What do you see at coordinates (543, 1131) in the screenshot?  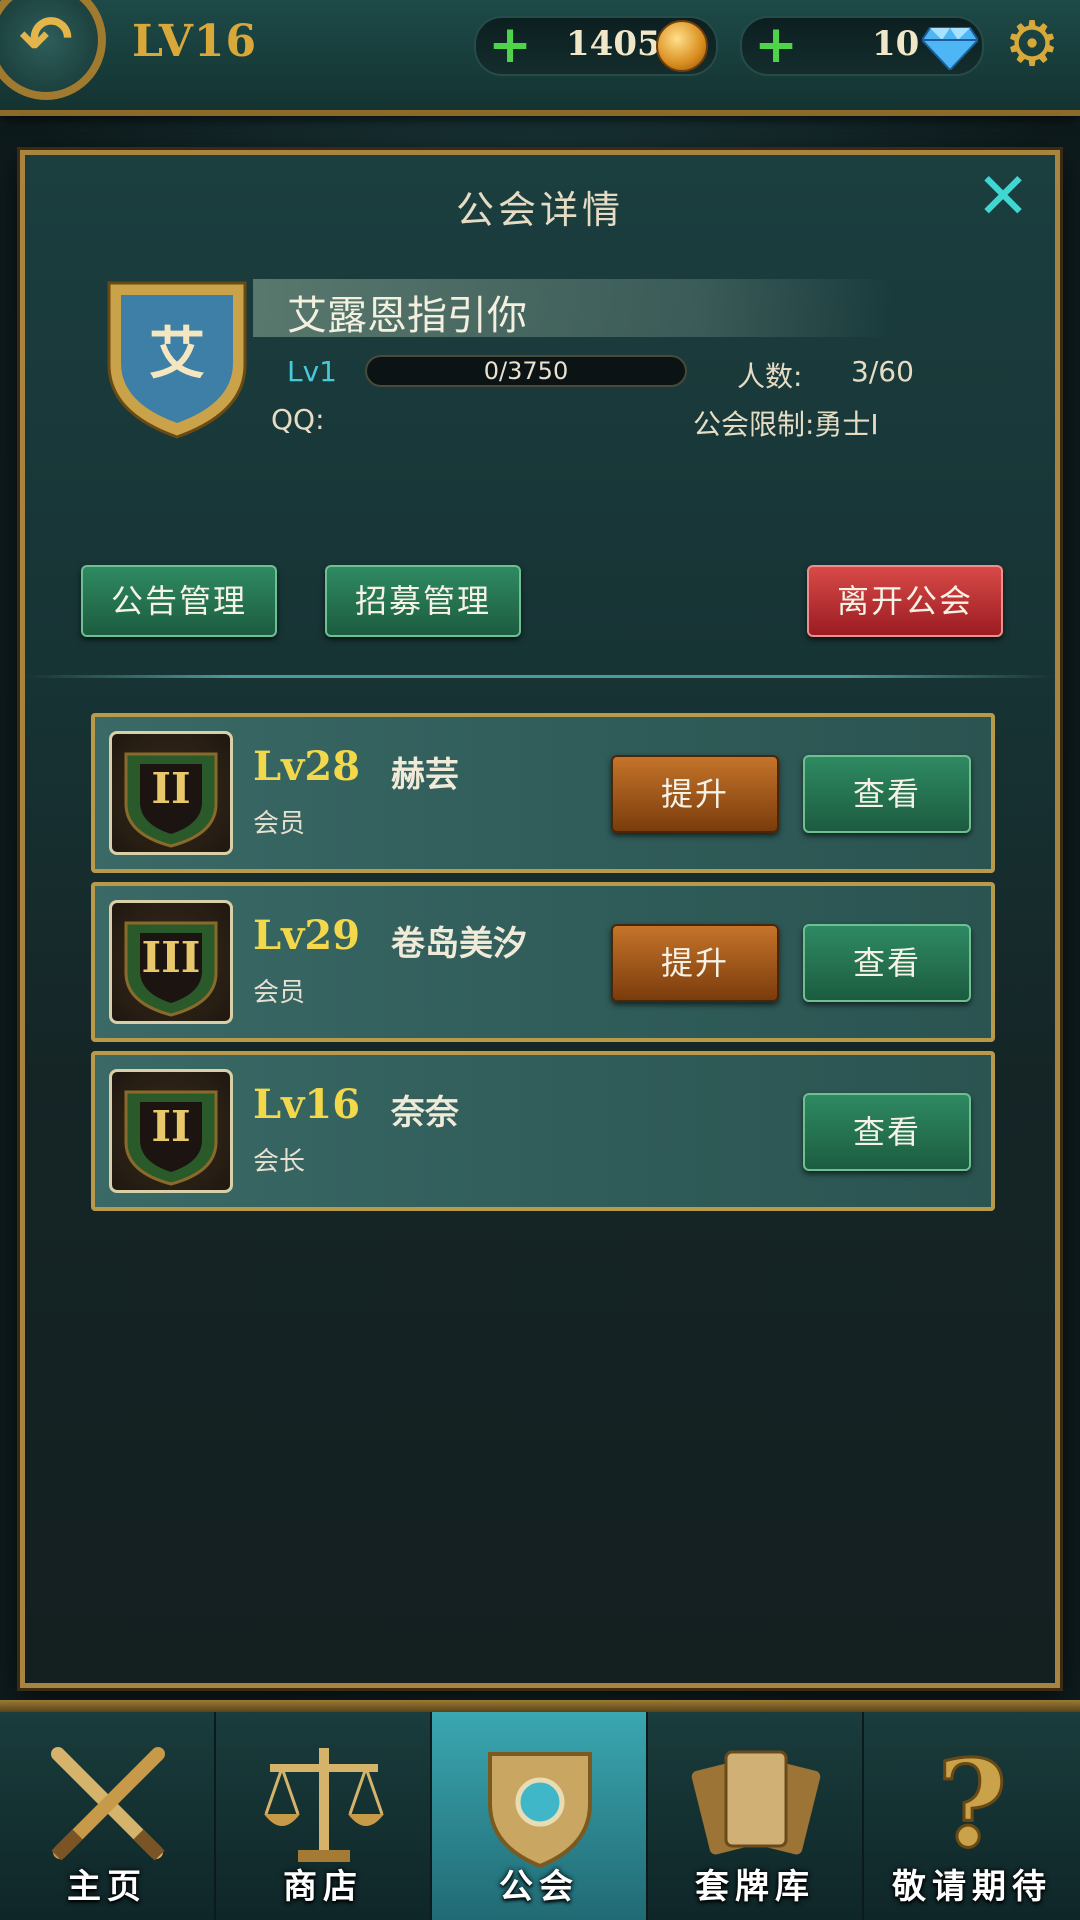 I see `member-row: II Lv16 奈奈 会长 查看` at bounding box center [543, 1131].